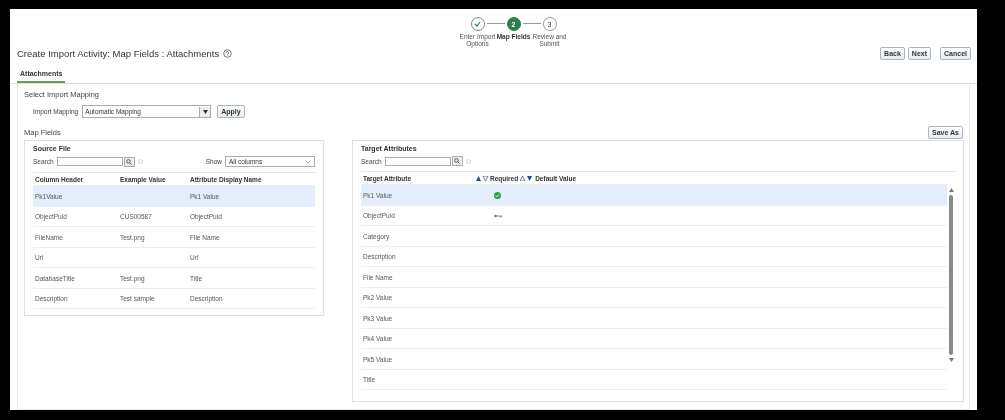  What do you see at coordinates (498, 215) in the screenshot?
I see `key-icon` at bounding box center [498, 215].